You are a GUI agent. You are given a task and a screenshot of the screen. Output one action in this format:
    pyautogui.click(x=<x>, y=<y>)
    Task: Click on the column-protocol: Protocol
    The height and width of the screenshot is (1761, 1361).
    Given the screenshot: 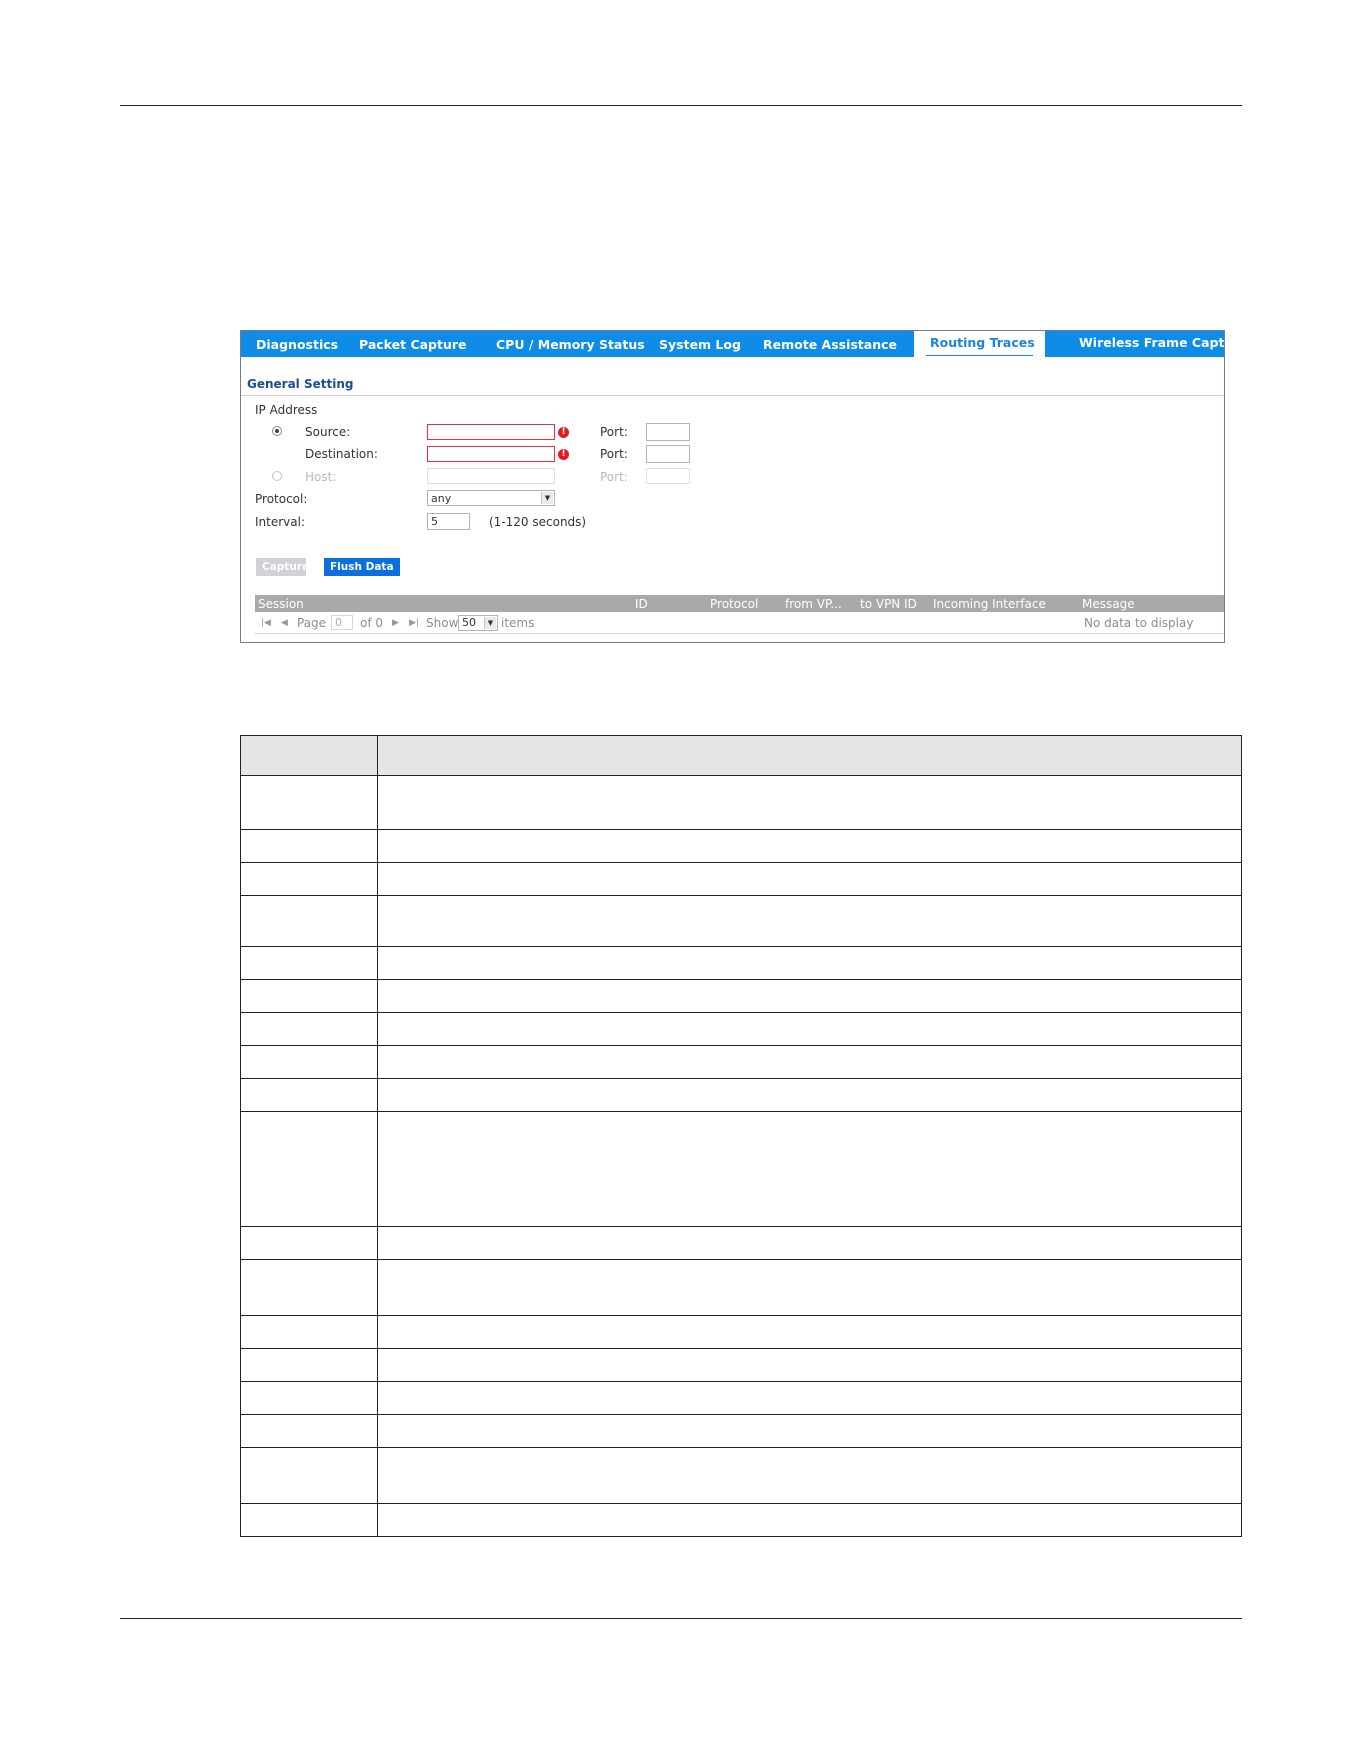 What is the action you would take?
    pyautogui.click(x=734, y=604)
    